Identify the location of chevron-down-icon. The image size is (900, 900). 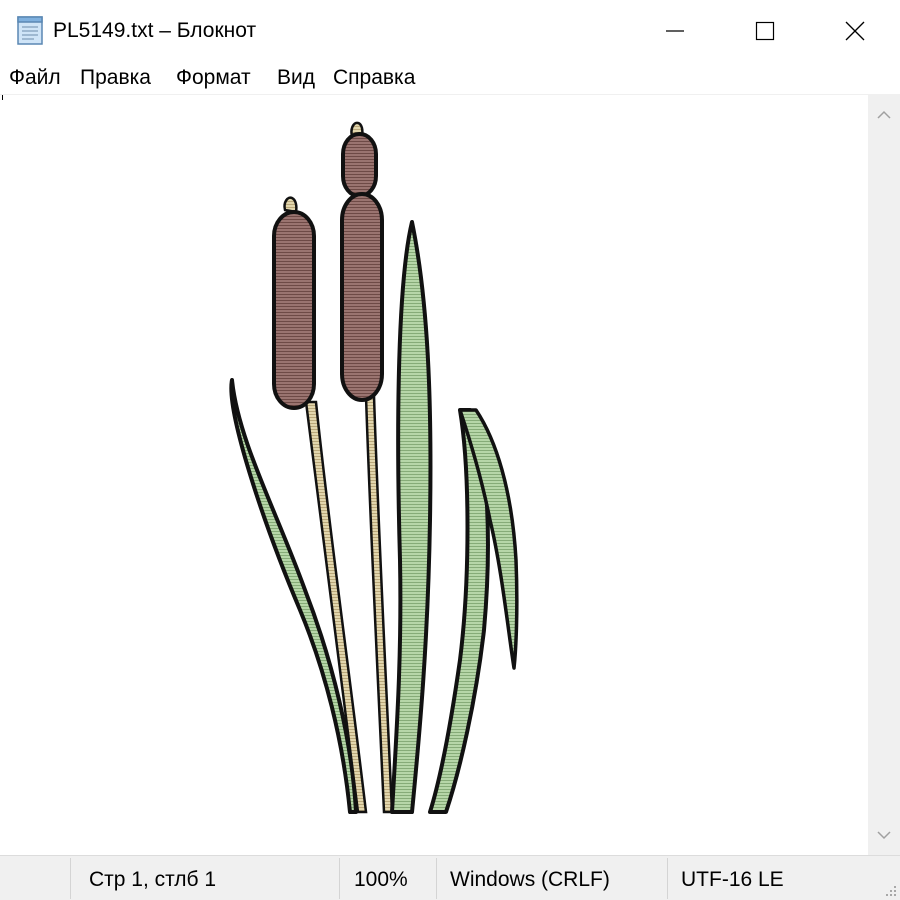
(884, 835).